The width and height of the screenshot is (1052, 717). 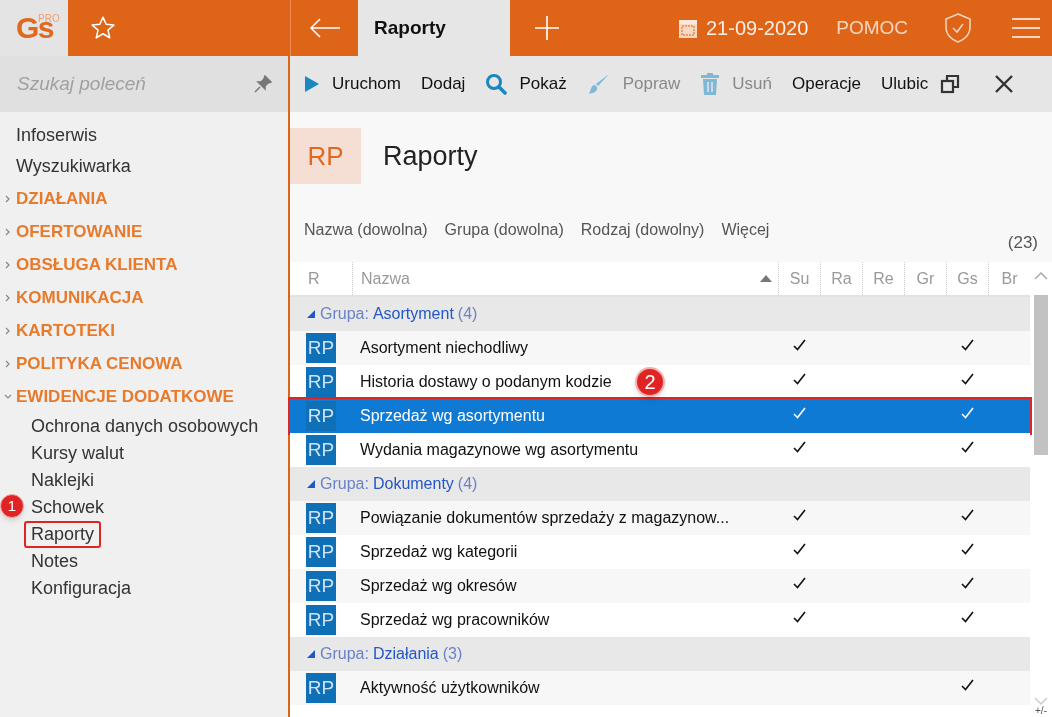 What do you see at coordinates (660, 314) in the screenshot?
I see `group-row: Grupa: Asortyment (4)` at bounding box center [660, 314].